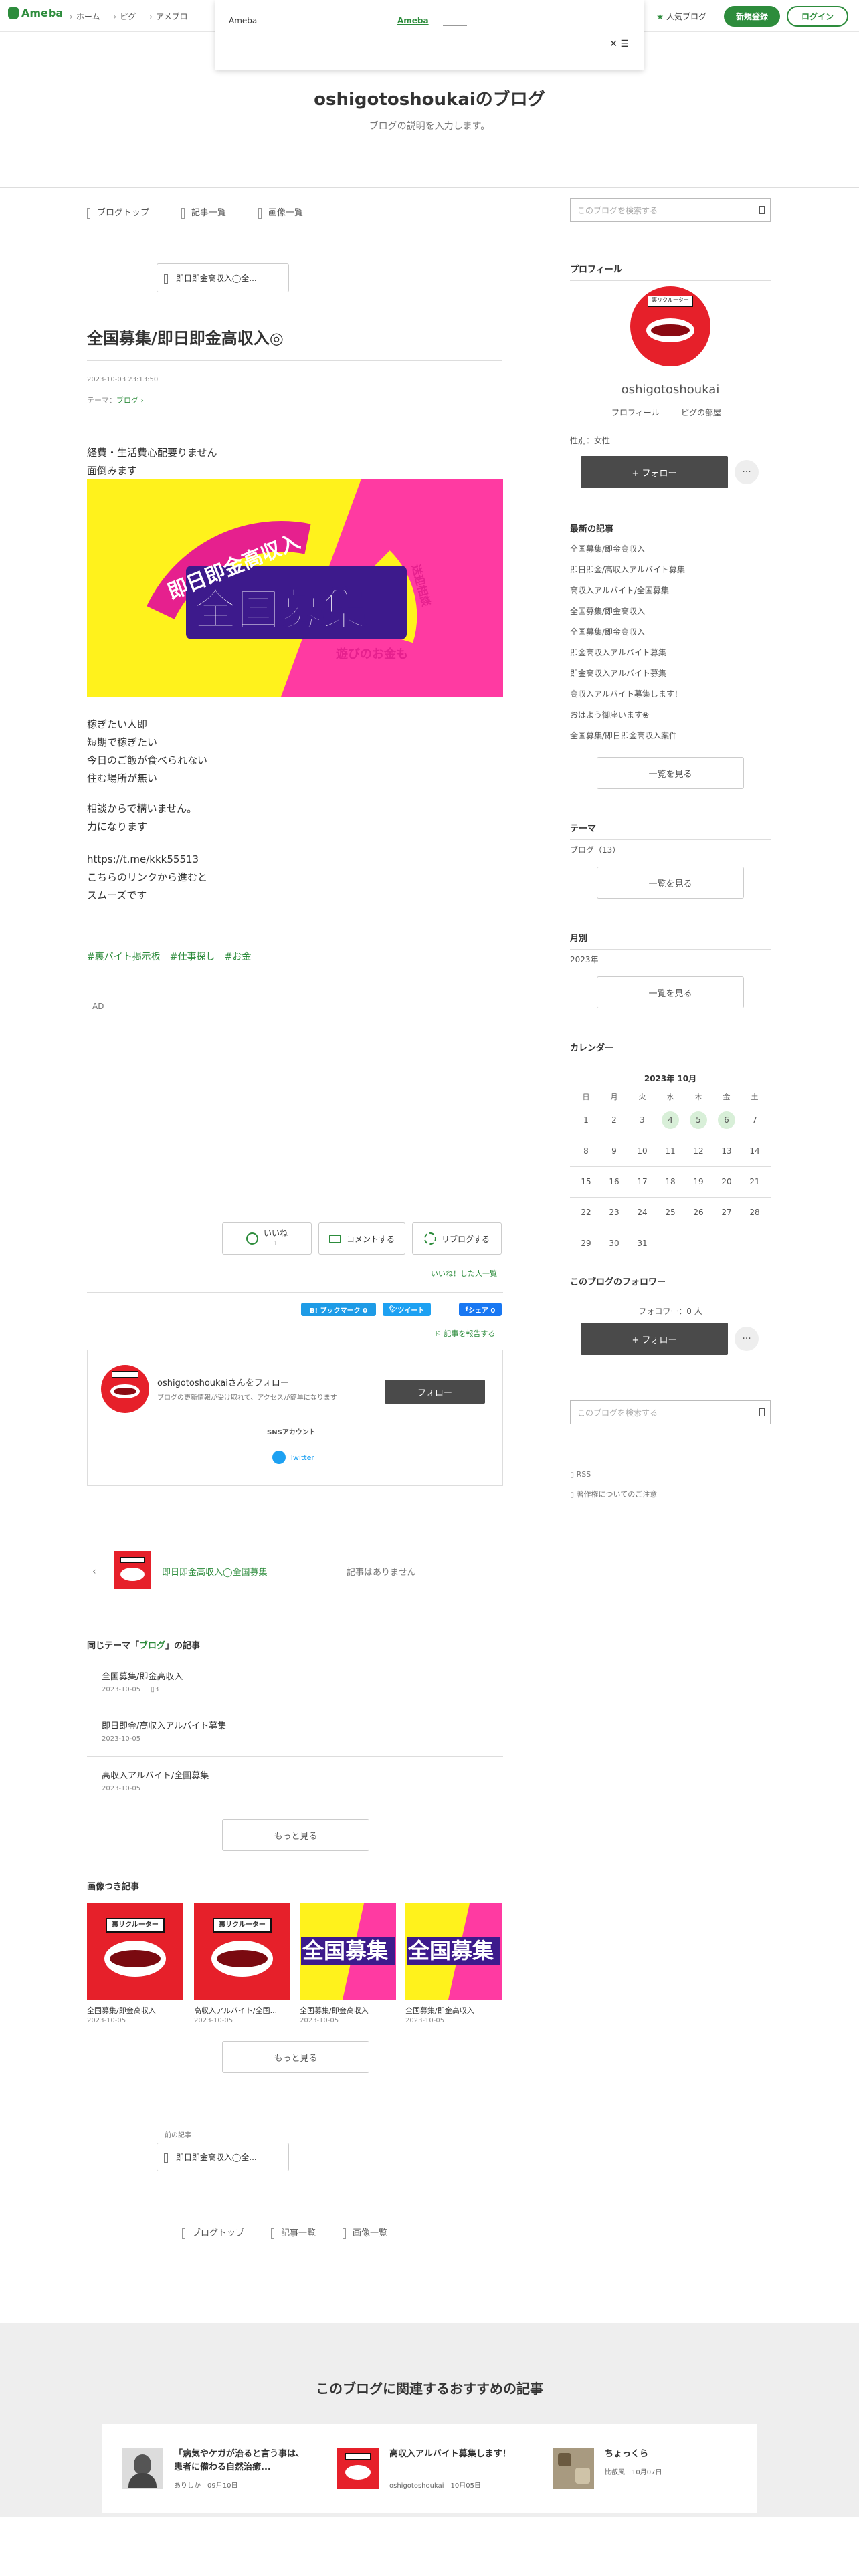 Image resolution: width=859 pixels, height=2576 pixels. Describe the element at coordinates (614, 1097) in the screenshot. I see `calendar-weekday: 月` at that location.